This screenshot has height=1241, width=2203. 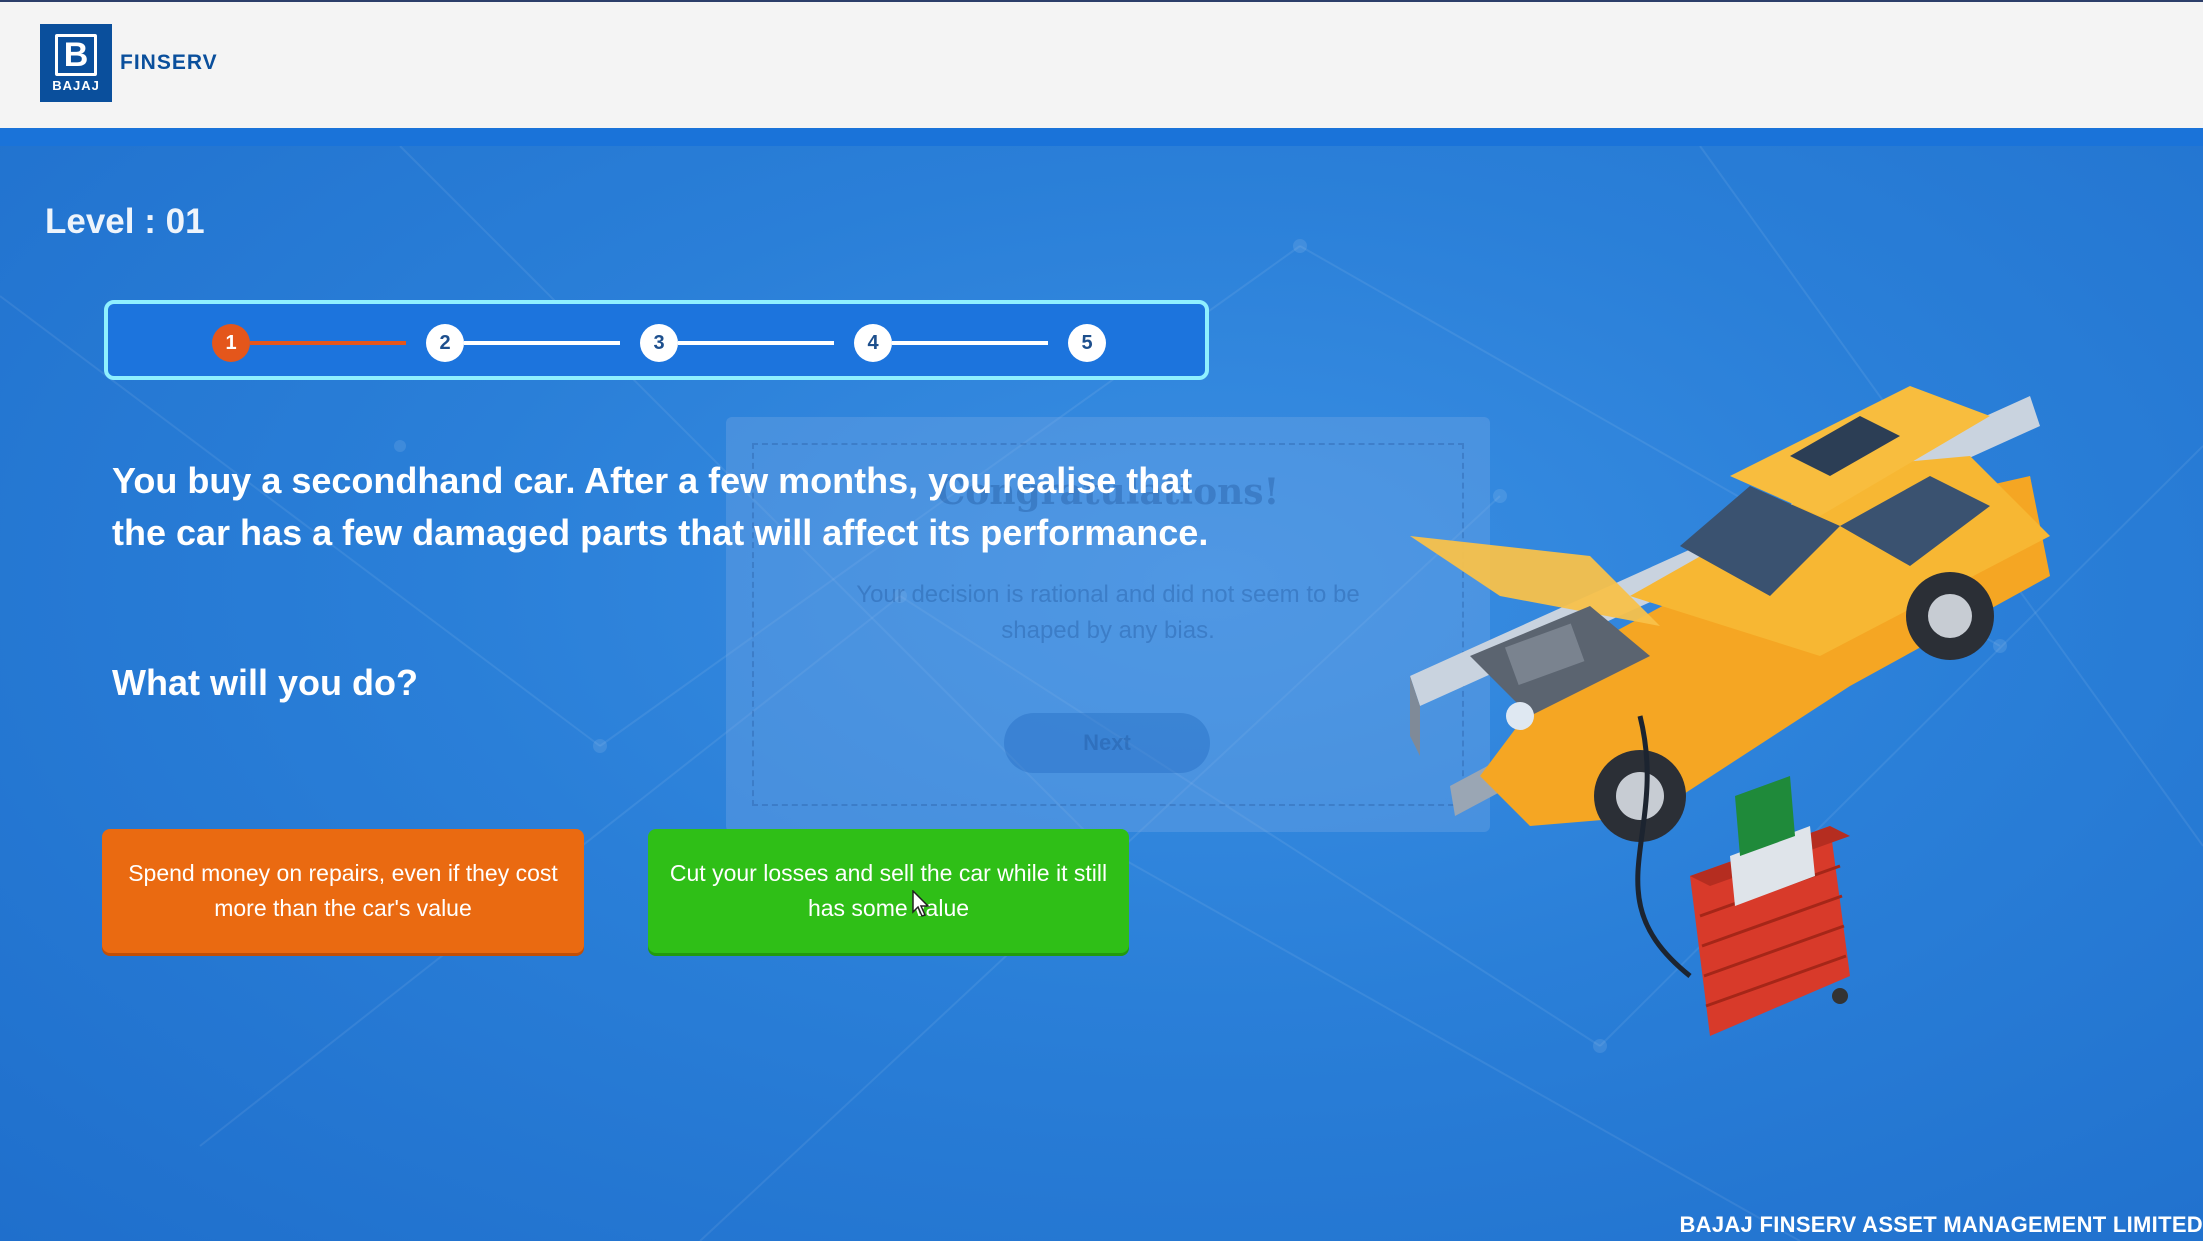 I want to click on logo-small-text: BAJAJ, so click(x=76, y=85).